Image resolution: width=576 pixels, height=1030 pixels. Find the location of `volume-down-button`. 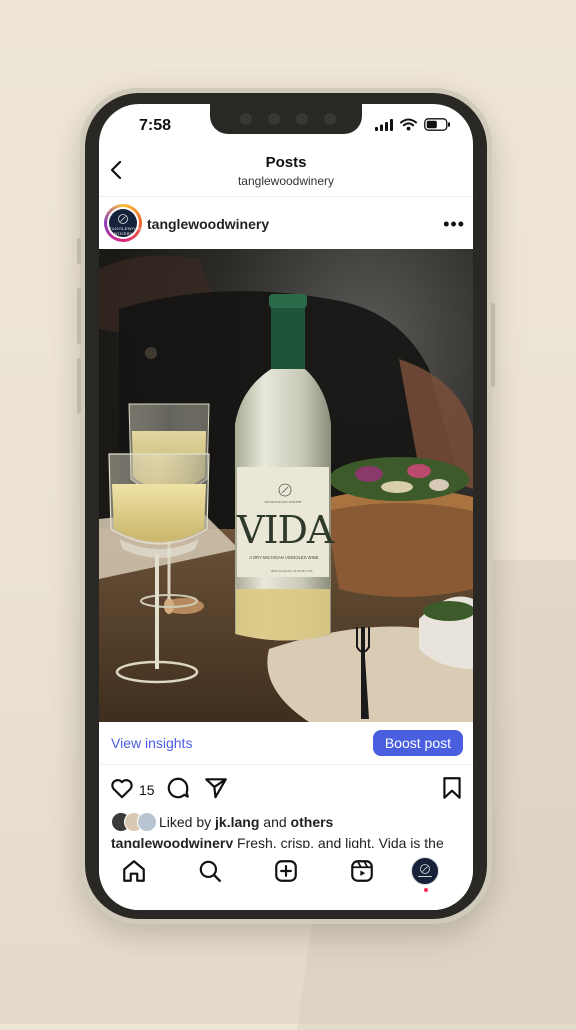

volume-down-button is located at coordinates (79, 386).